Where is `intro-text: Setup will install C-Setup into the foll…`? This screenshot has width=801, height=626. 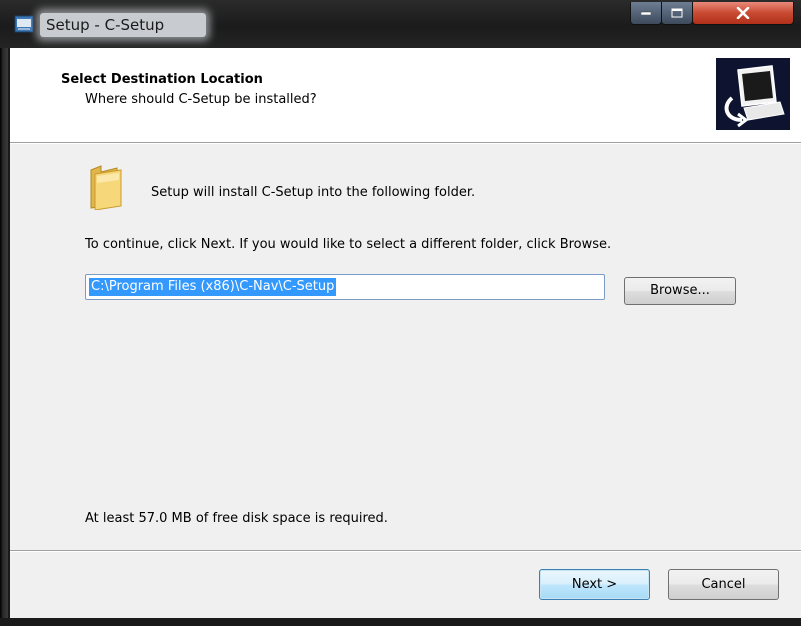 intro-text: Setup will install C-Setup into the foll… is located at coordinates (313, 192).